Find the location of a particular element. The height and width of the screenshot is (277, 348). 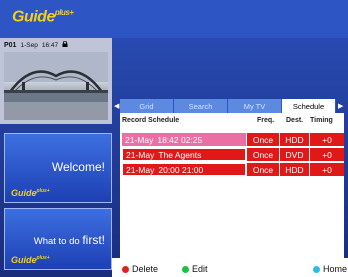

info-time: 16:47 is located at coordinates (50, 45).